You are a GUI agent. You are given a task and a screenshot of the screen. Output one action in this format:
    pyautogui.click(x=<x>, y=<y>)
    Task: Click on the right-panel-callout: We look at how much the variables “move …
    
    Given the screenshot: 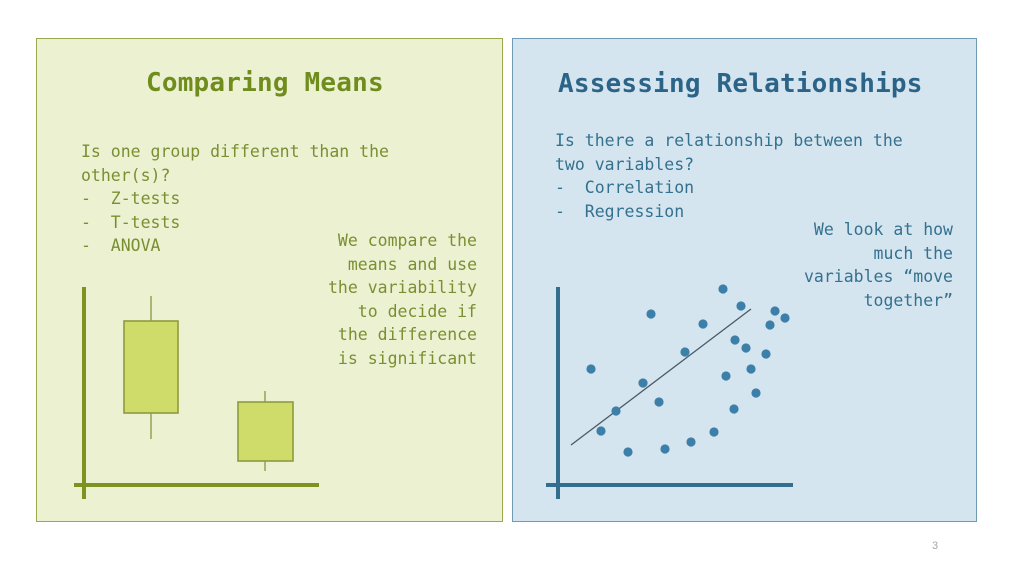 What is the action you would take?
    pyautogui.click(x=878, y=265)
    